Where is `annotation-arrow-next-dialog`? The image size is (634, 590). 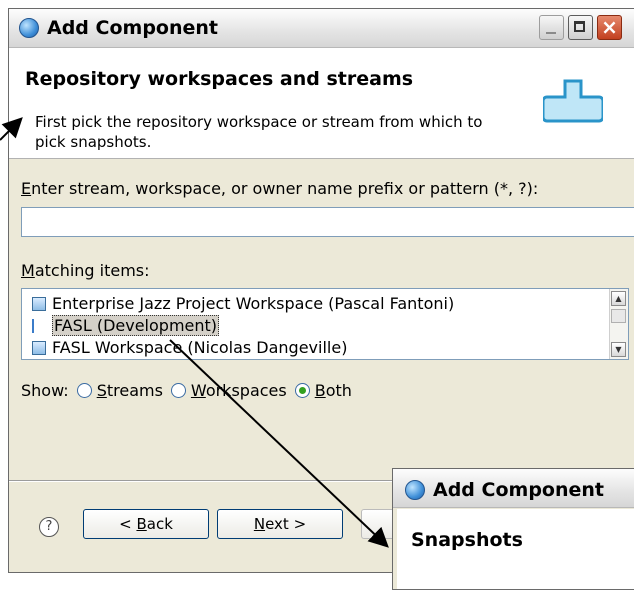
annotation-arrow-next-dialog is located at coordinates (279, 443).